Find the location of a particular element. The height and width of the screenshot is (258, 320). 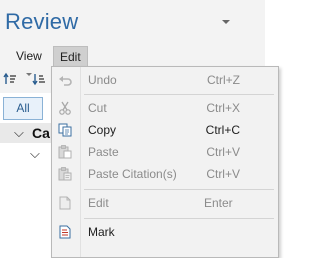

mark-icon is located at coordinates (65, 232).